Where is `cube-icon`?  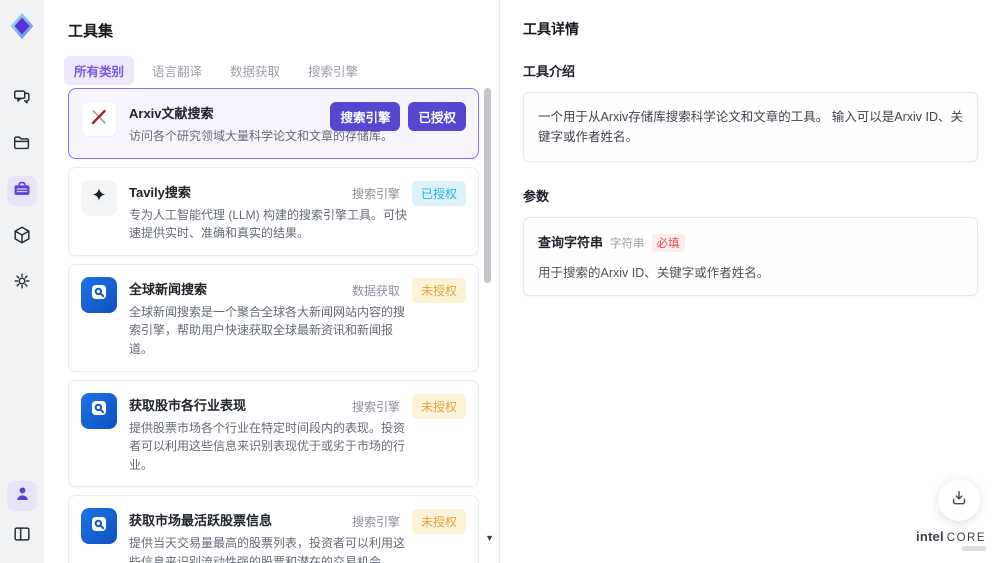 cube-icon is located at coordinates (22, 237).